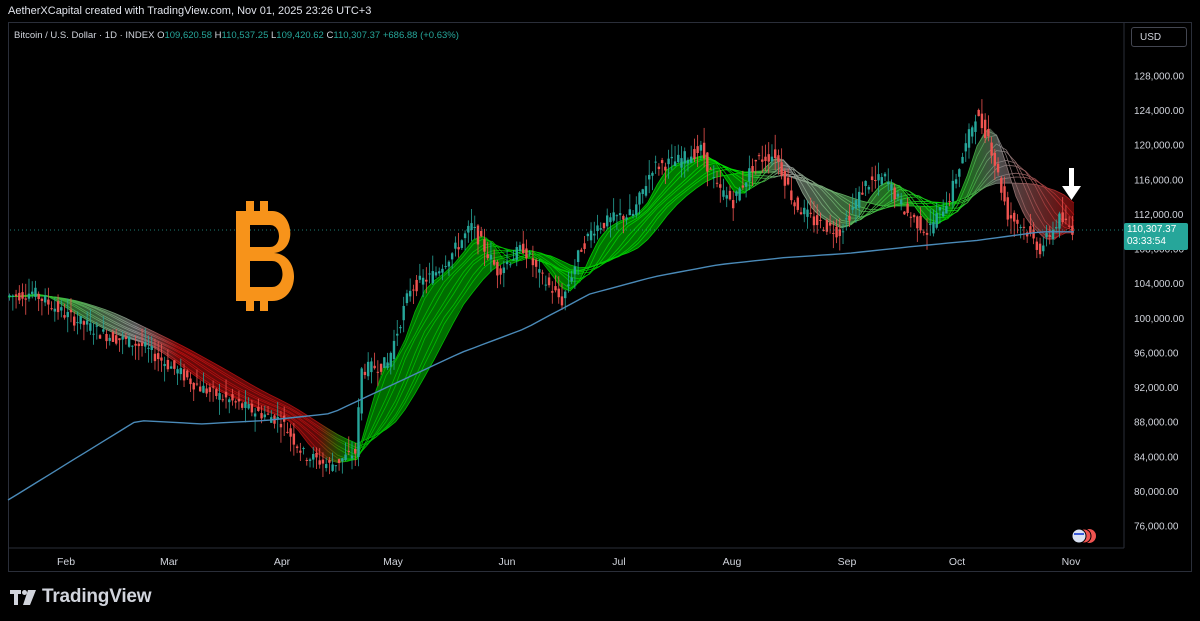  Describe the element at coordinates (1159, 146) in the screenshot. I see `price-tick-label: 120,000.00` at that location.